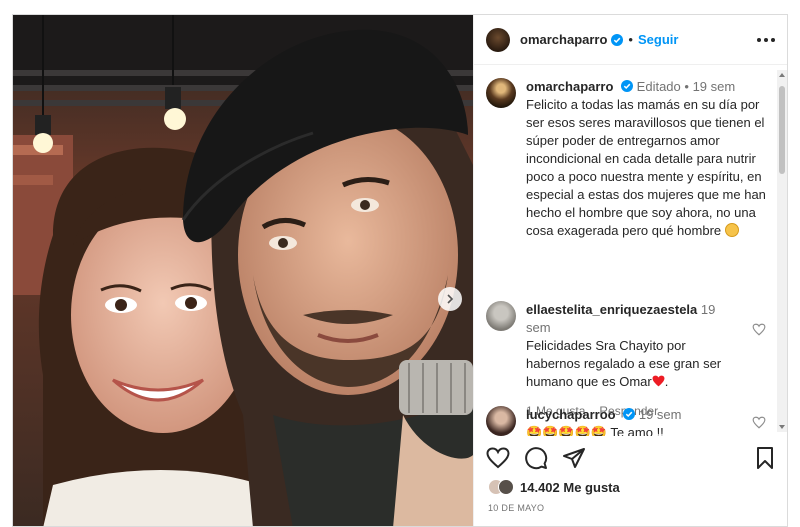 The width and height of the screenshot is (800, 527). I want to click on caption-username: omarchaparro, so click(569, 86).